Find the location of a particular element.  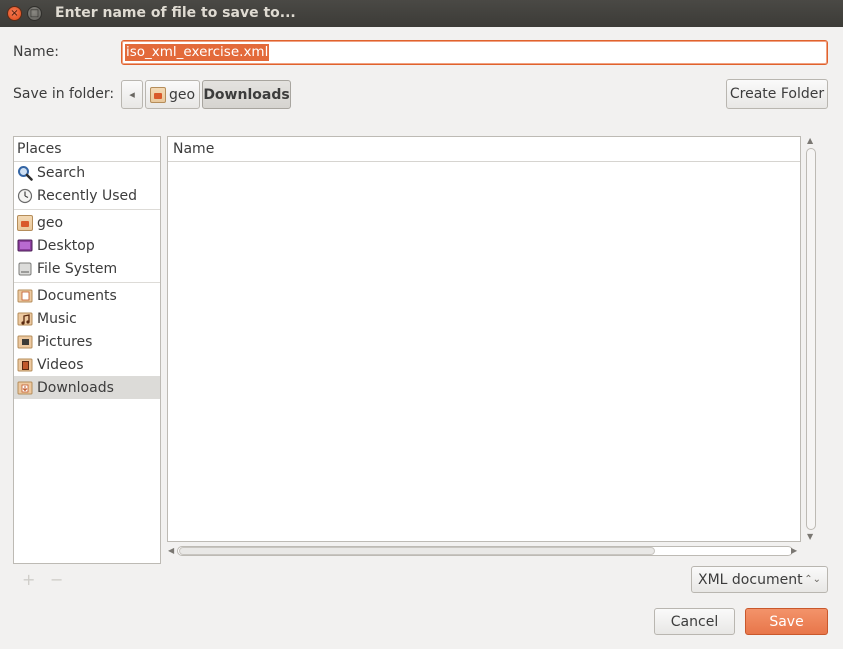

create-folder-button: Create Folder is located at coordinates (777, 94).